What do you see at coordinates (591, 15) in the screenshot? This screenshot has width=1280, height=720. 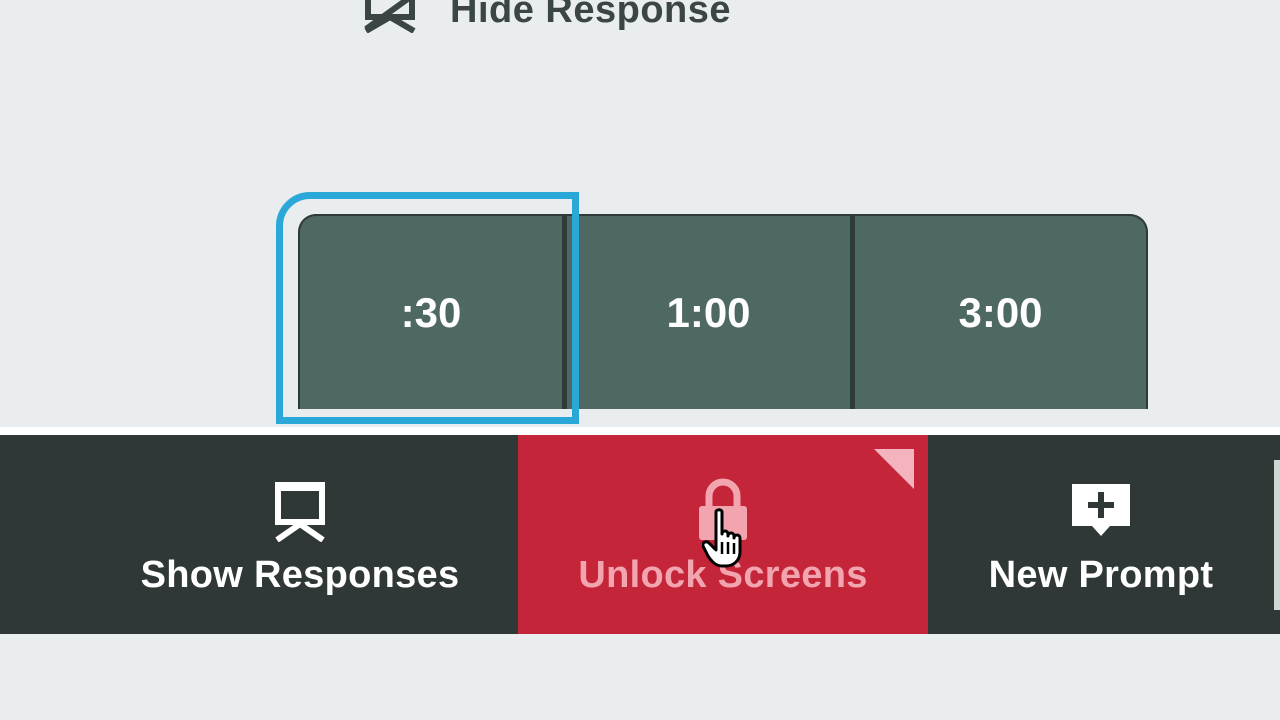 I see `hide-response-label: Hide Response` at bounding box center [591, 15].